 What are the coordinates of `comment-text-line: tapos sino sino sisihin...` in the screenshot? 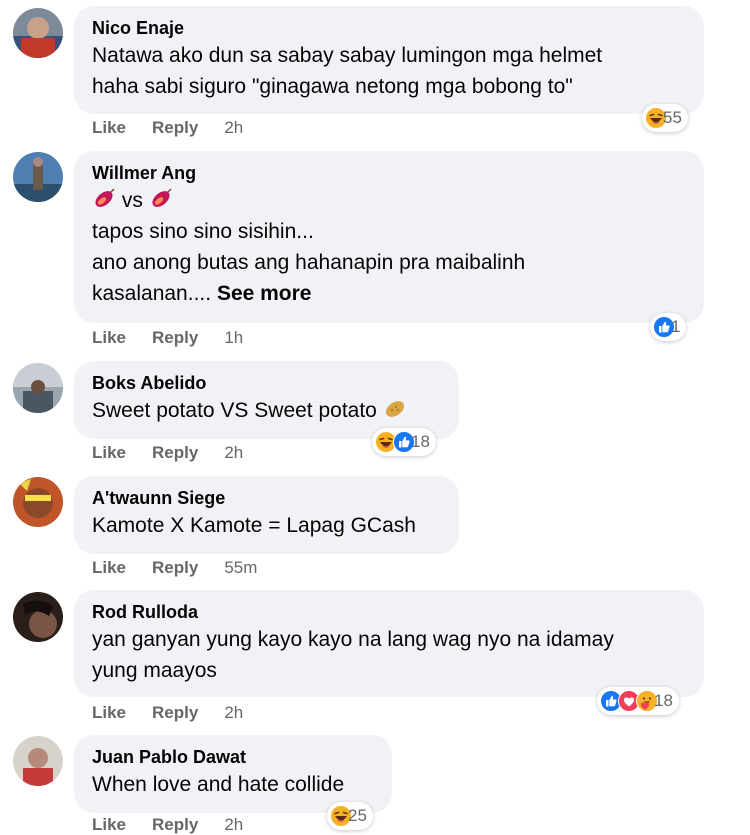 It's located at (203, 231).